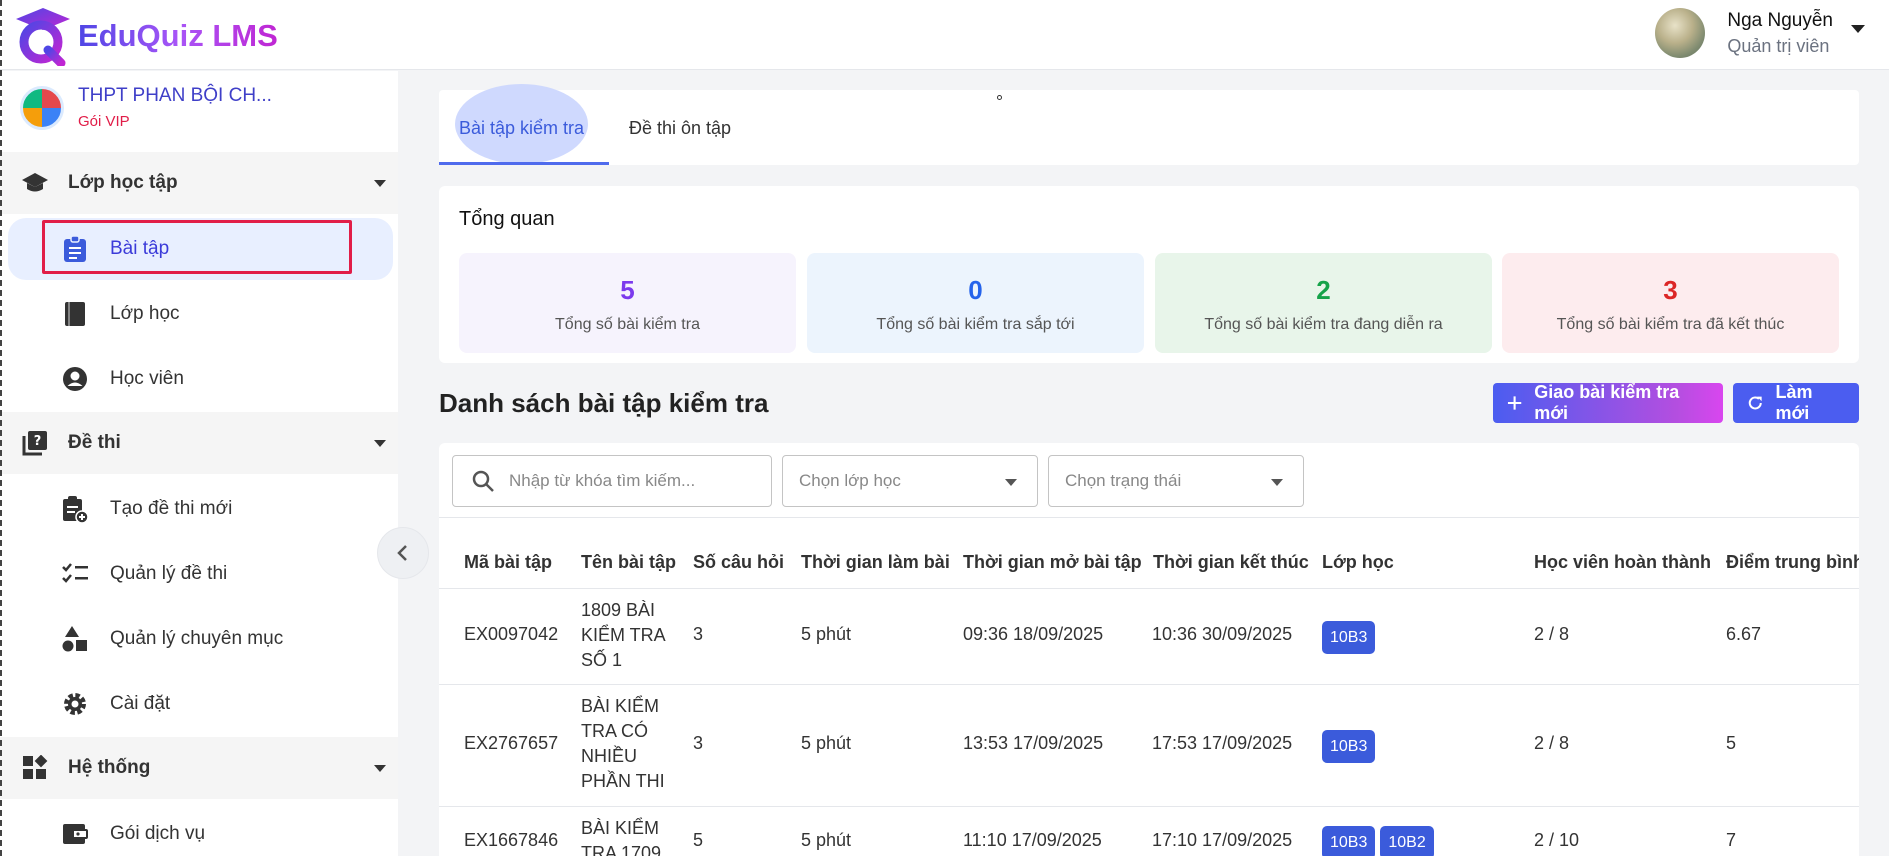  Describe the element at coordinates (999, 97) in the screenshot. I see `cursor-dot` at that location.